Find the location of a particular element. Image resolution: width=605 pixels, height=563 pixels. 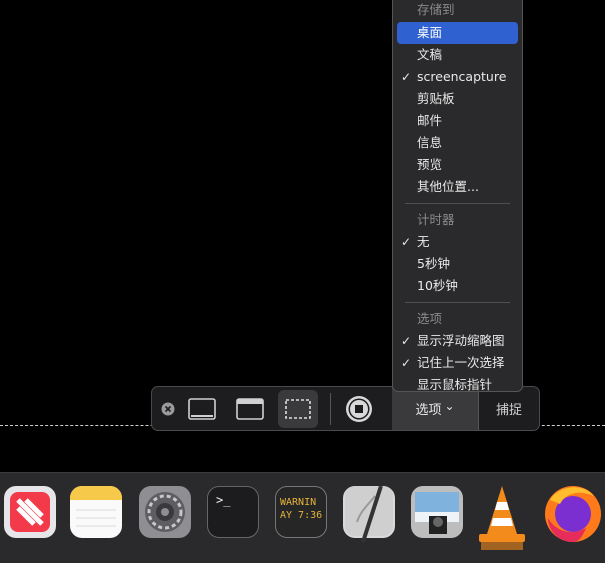

menu-item-timer-none: ✓ 无 is located at coordinates (457, 242).